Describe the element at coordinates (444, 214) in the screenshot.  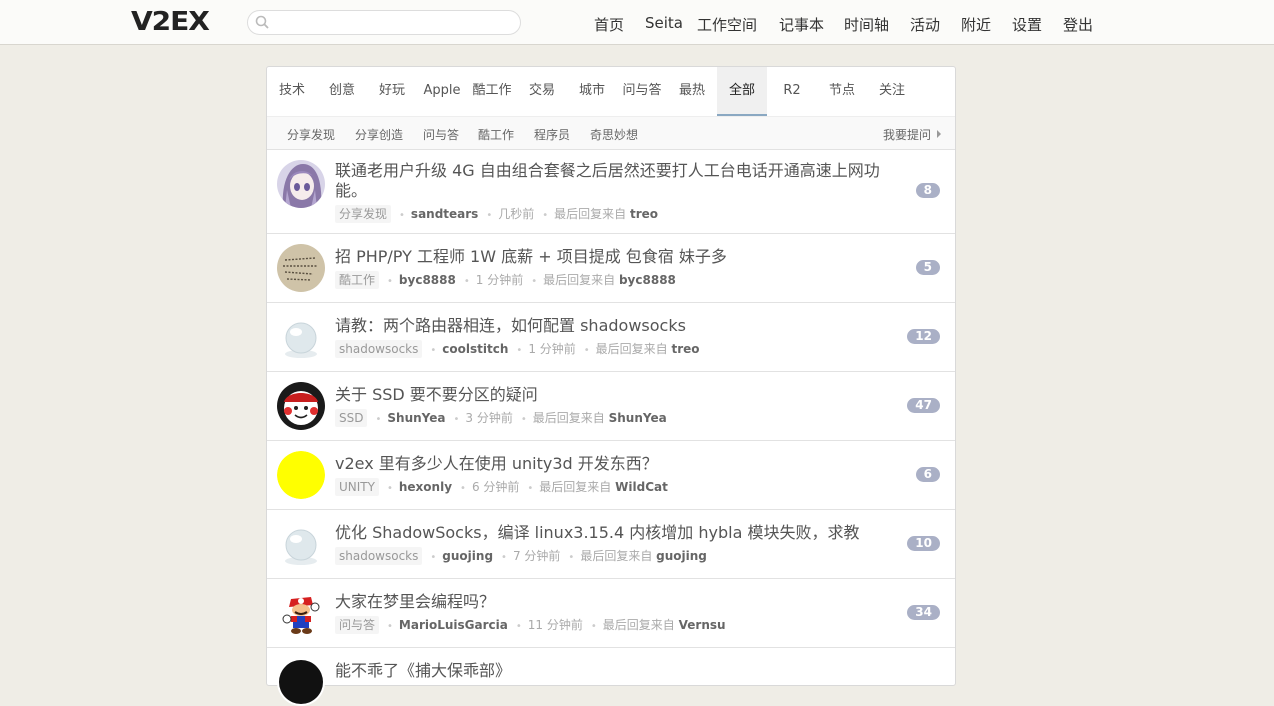
I see `author-link: sandtears` at that location.